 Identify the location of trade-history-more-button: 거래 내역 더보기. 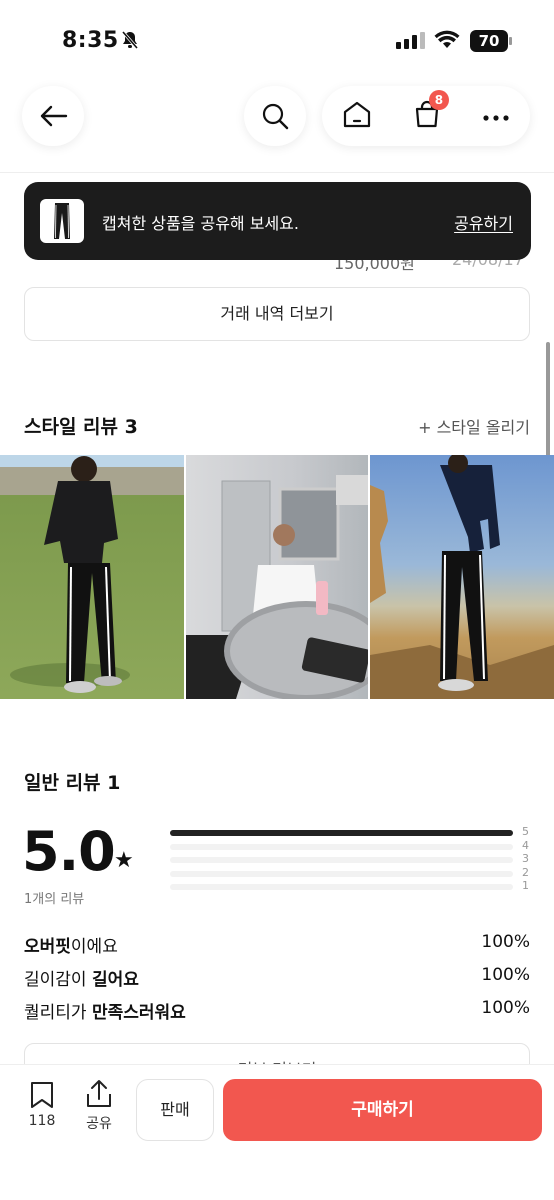
(277, 314).